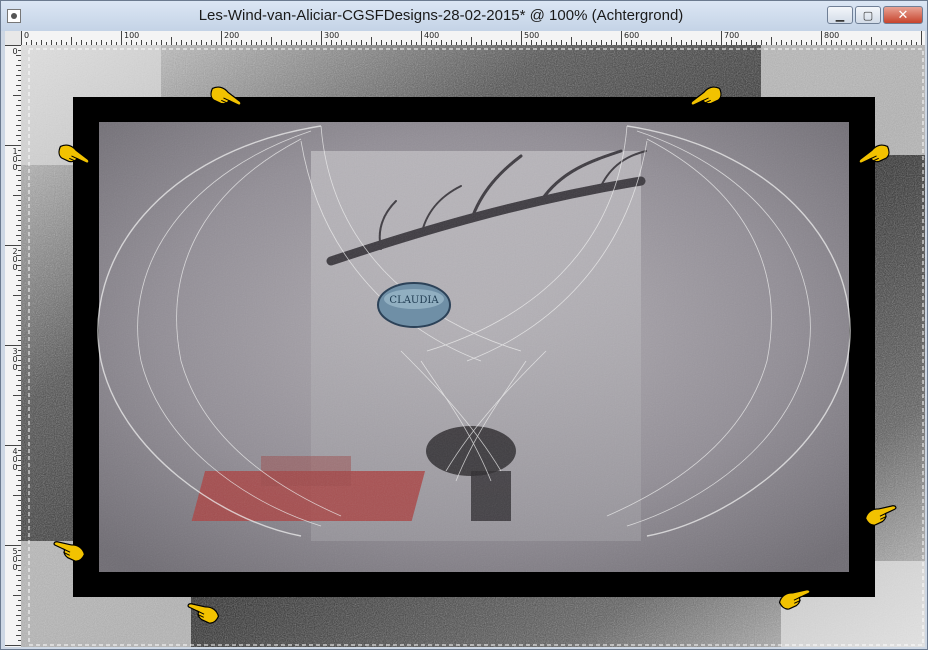 This screenshot has height=650, width=928. I want to click on ruler-label: 4 0 0, so click(15, 459).